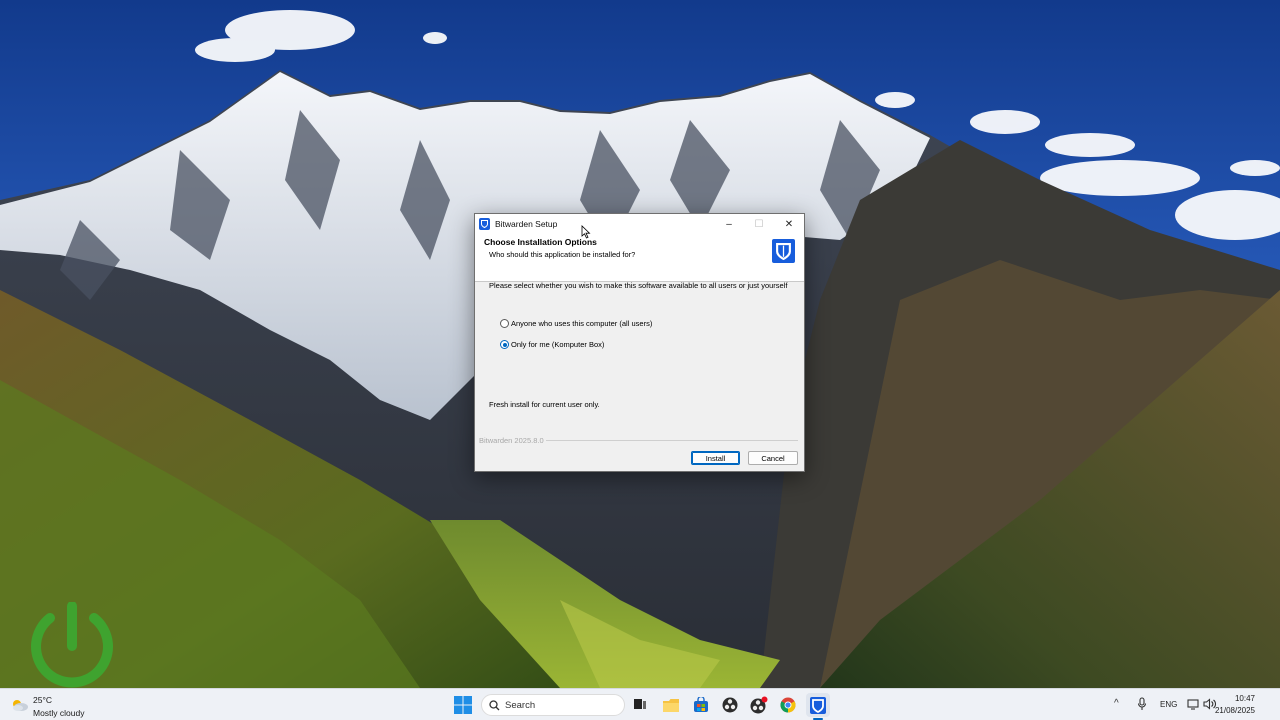 This screenshot has width=1280, height=720. What do you see at coordinates (72, 644) in the screenshot?
I see `power-logo-icon` at bounding box center [72, 644].